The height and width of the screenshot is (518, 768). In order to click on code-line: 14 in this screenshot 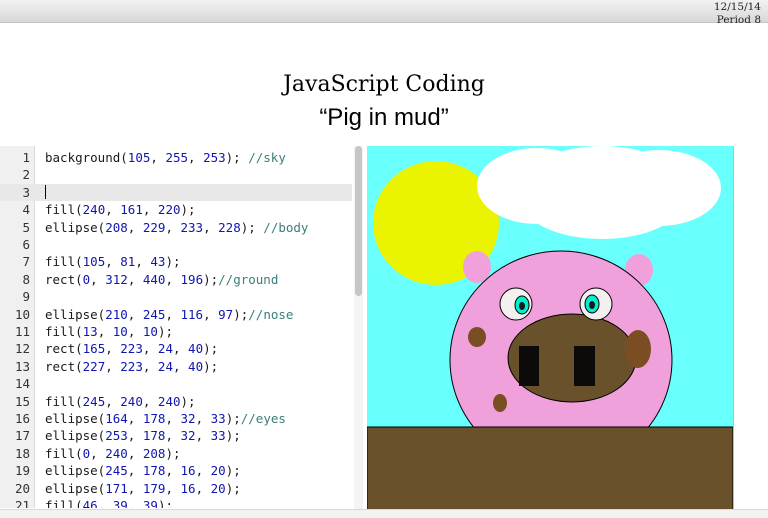, I will do `click(176, 383)`.